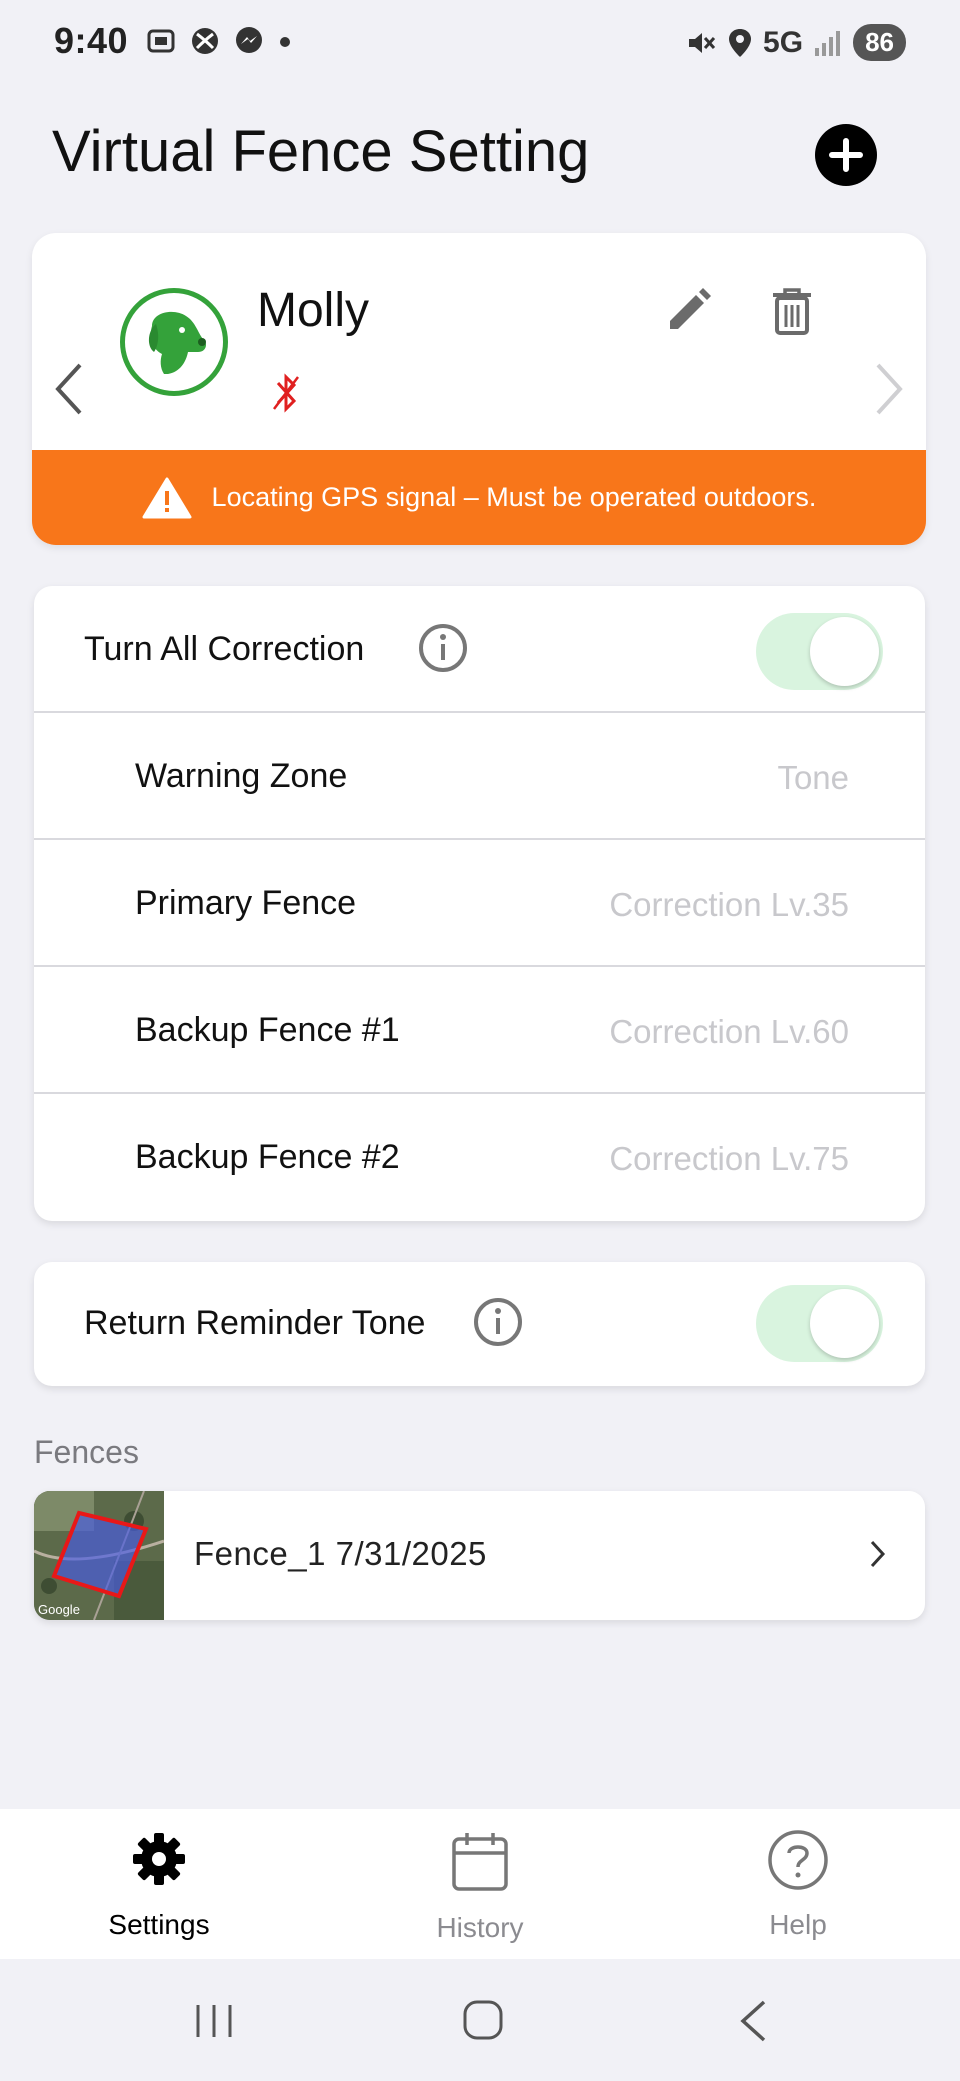 The width and height of the screenshot is (960, 2081). I want to click on messenger-icon, so click(249, 40).